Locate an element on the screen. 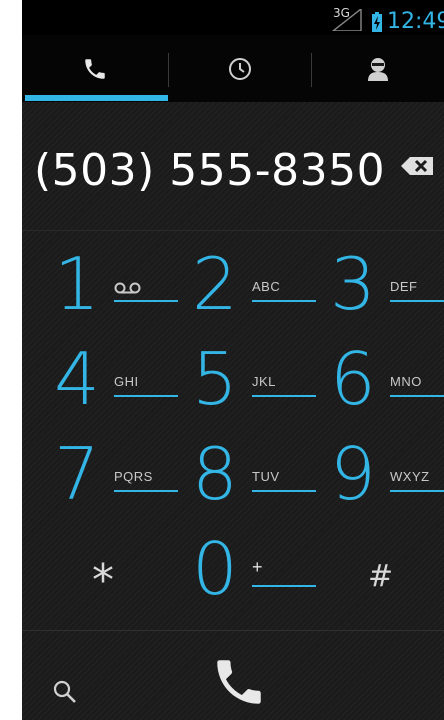 Image resolution: width=444 pixels, height=720 pixels. selected-tab-indicator is located at coordinates (96, 98).